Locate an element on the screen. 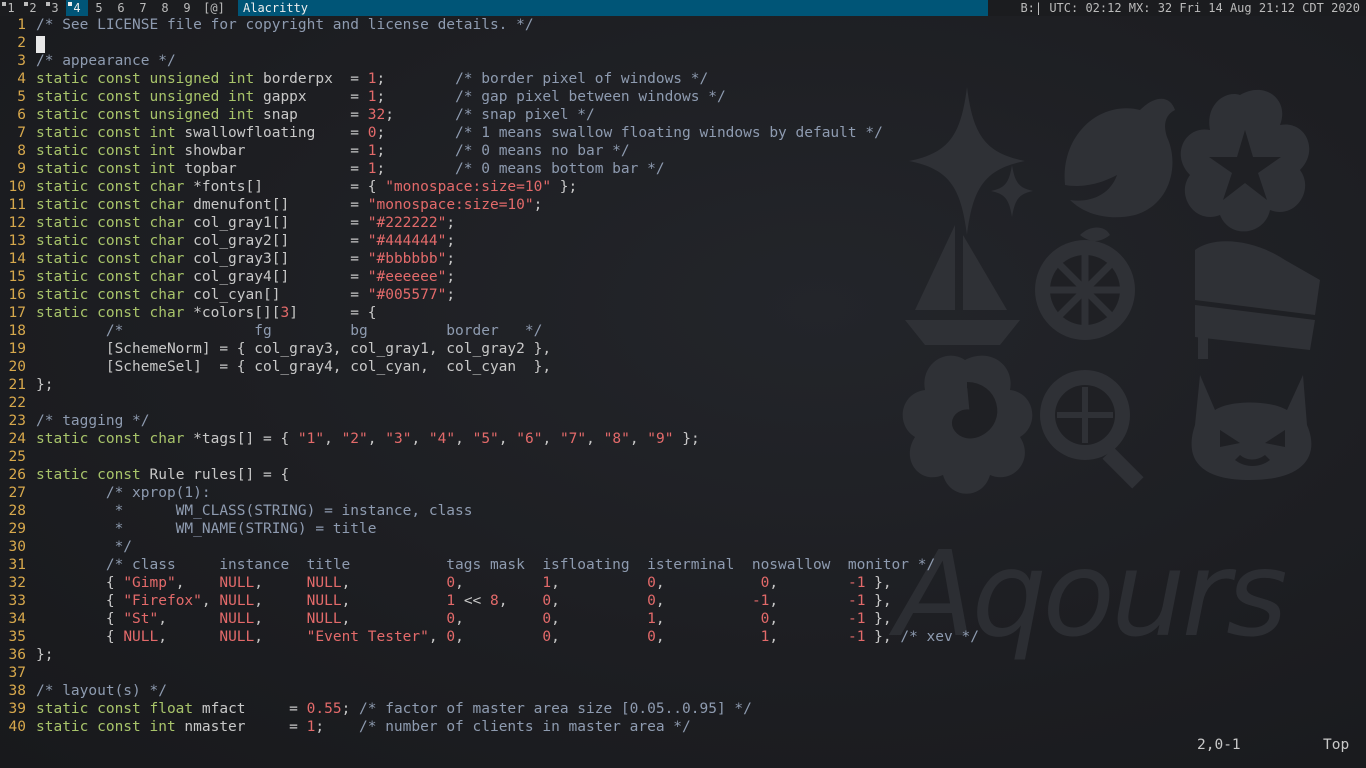 Image resolution: width=1366 pixels, height=768 pixels. code-line: 34 { "St", NULL, NULL, 0, 0, 1, 0, -1 }, is located at coordinates (446, 619).